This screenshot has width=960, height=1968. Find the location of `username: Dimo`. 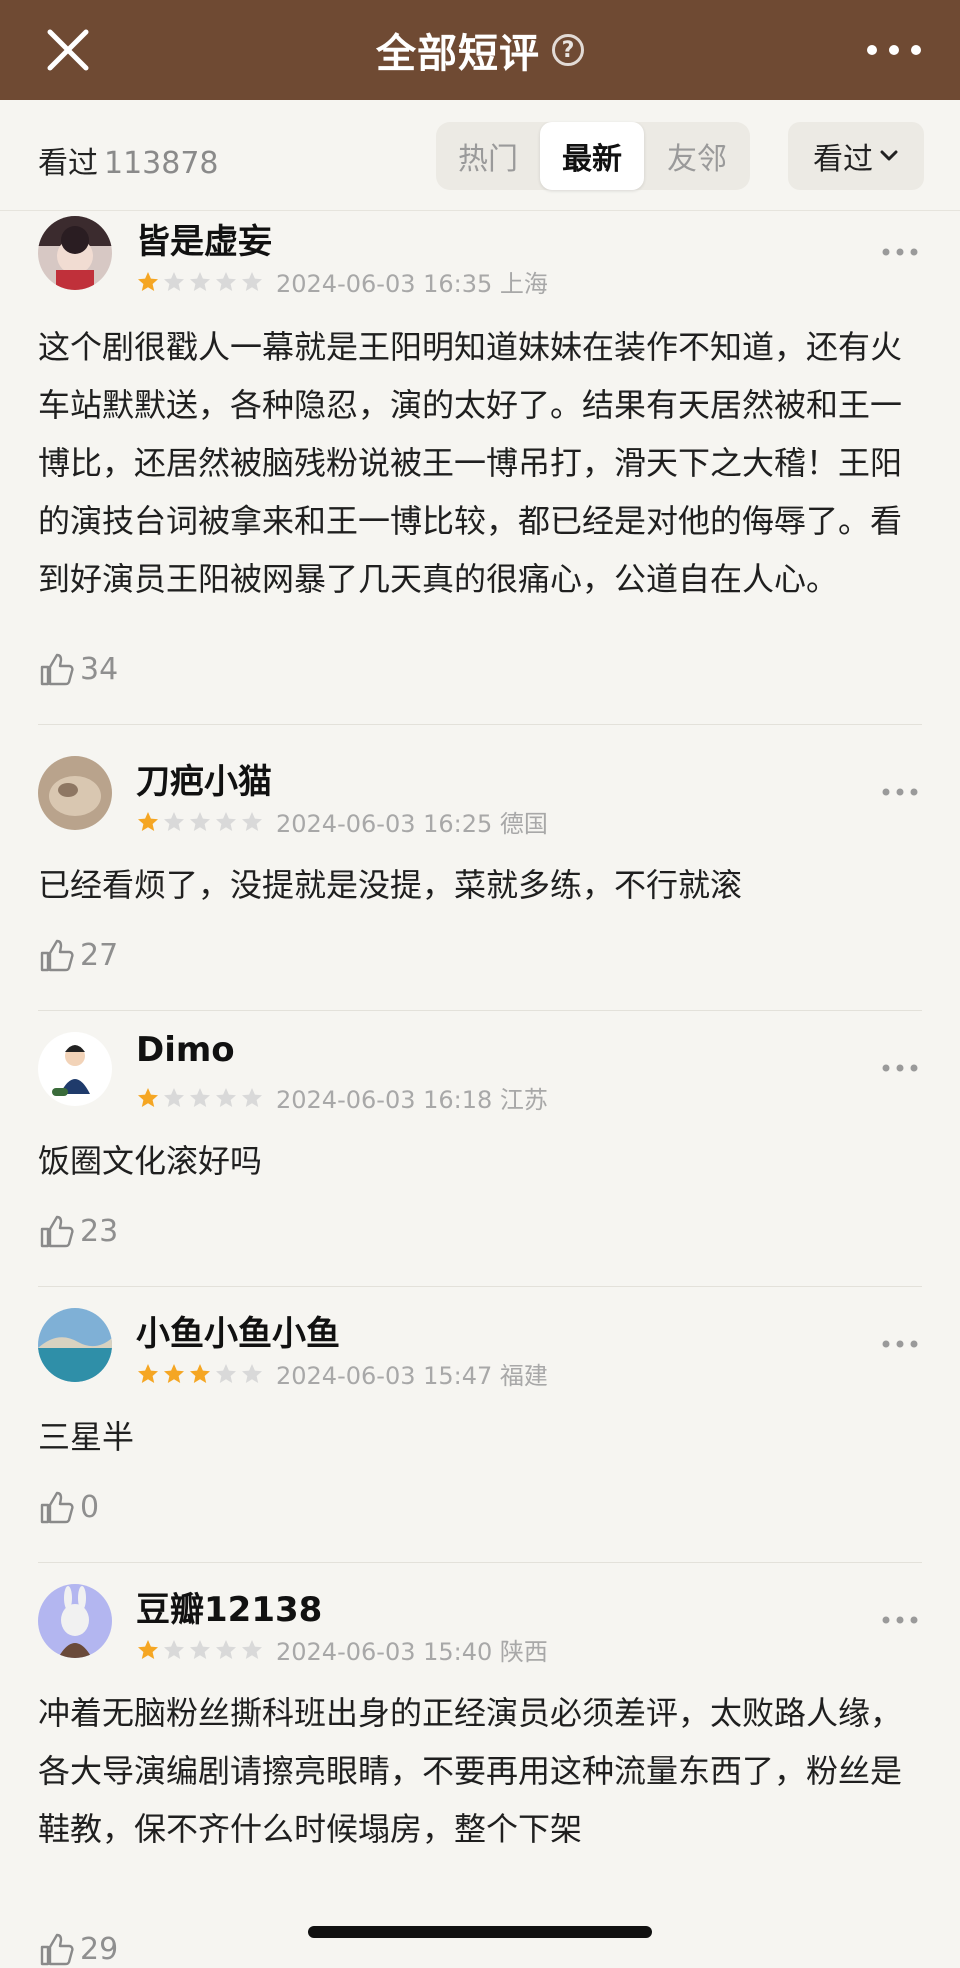

username: Dimo is located at coordinates (185, 1050).